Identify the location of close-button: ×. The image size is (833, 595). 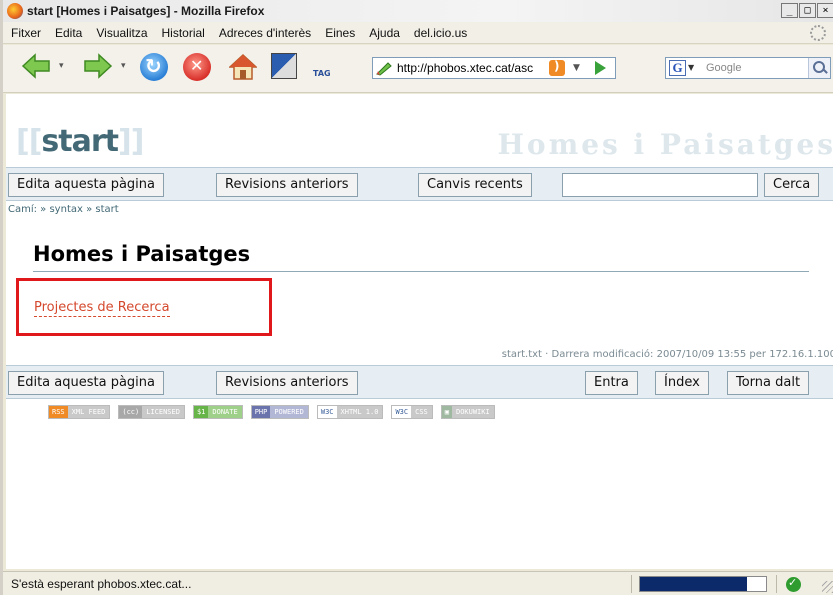
(825, 10).